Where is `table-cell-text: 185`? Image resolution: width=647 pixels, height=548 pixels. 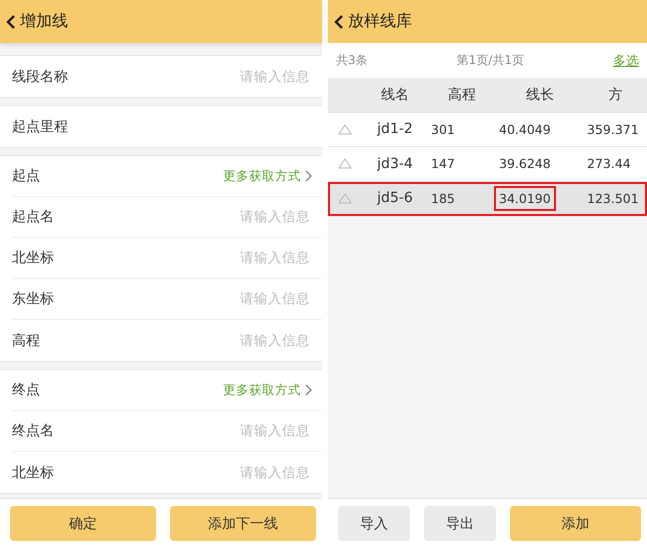 table-cell-text: 185 is located at coordinates (443, 199).